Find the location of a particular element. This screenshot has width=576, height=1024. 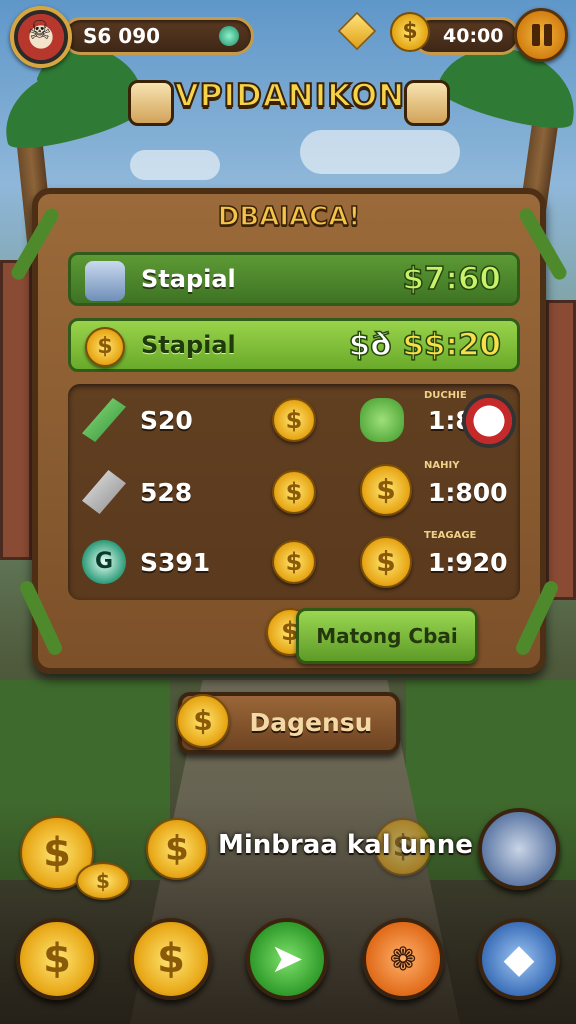

currency-value: S6 090 is located at coordinates (122, 36).